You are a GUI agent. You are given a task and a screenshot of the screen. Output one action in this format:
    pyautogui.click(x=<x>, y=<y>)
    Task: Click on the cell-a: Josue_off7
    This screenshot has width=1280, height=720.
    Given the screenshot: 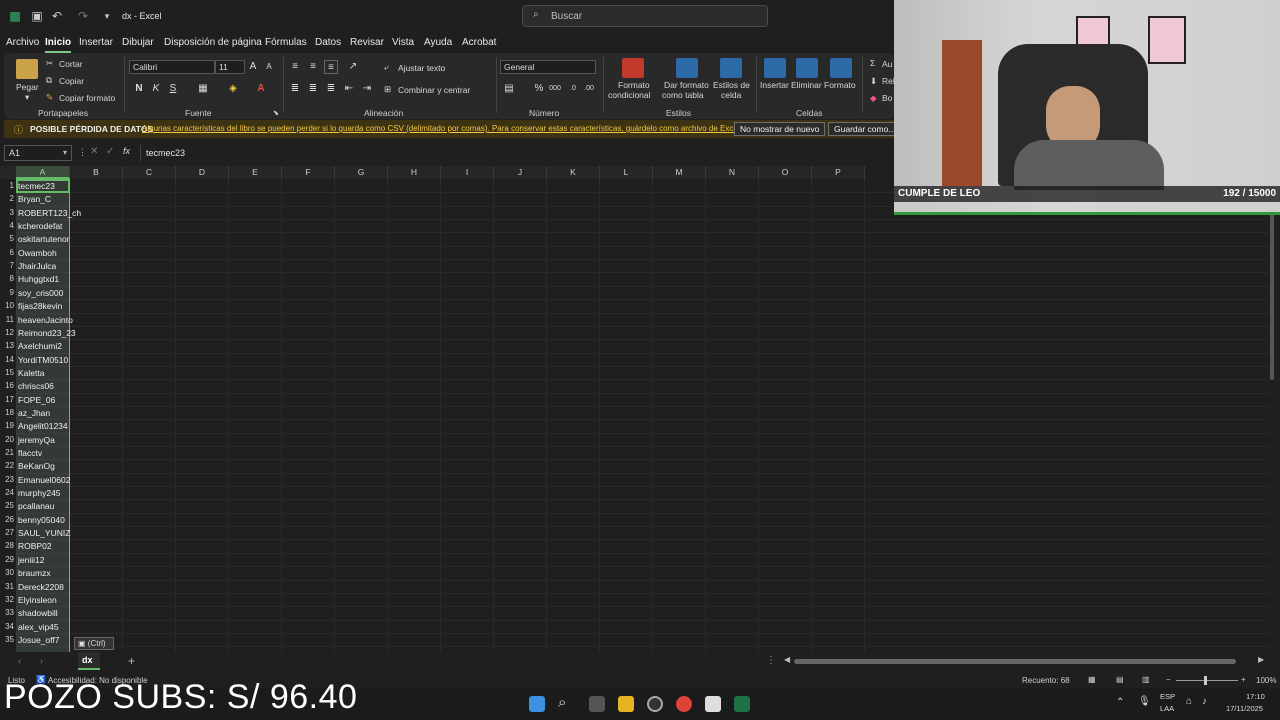 What is the action you would take?
    pyautogui.click(x=38, y=640)
    